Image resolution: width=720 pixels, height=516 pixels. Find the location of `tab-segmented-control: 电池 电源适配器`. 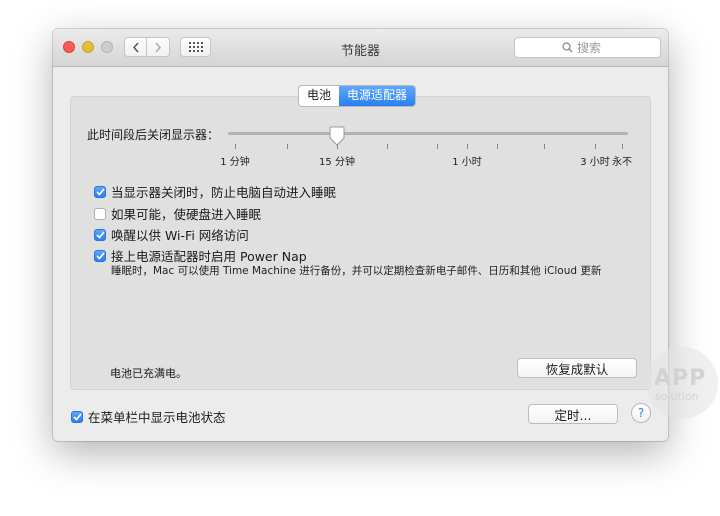

tab-segmented-control: 电池 电源适配器 is located at coordinates (357, 96).